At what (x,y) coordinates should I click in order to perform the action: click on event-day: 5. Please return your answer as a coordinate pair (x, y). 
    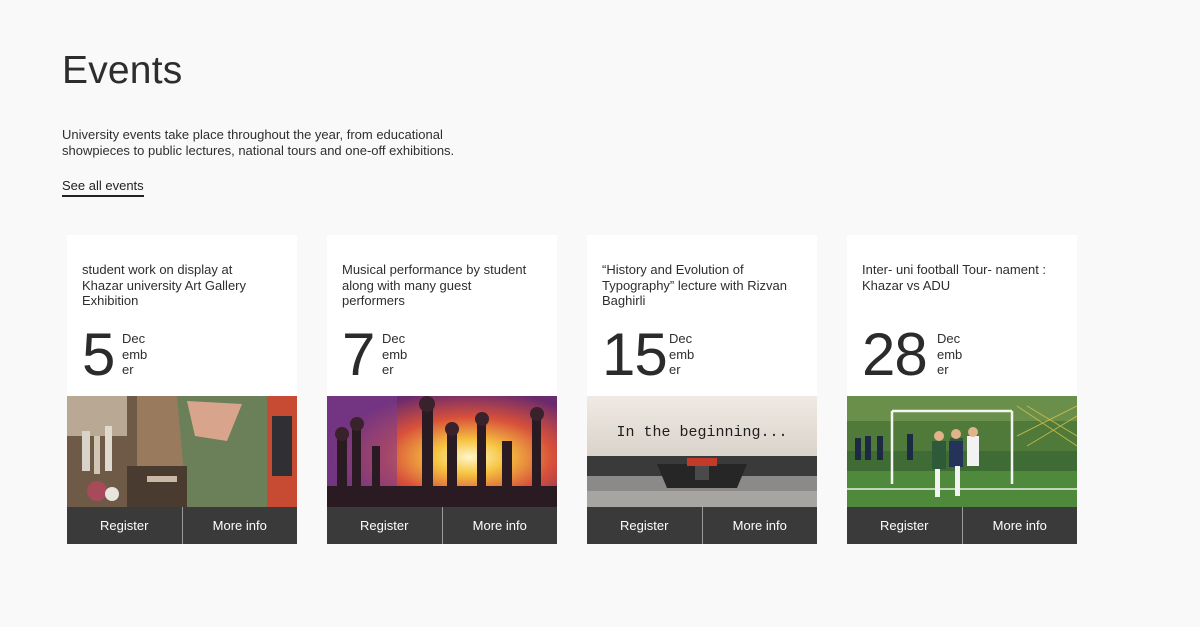
    Looking at the image, I should click on (98, 354).